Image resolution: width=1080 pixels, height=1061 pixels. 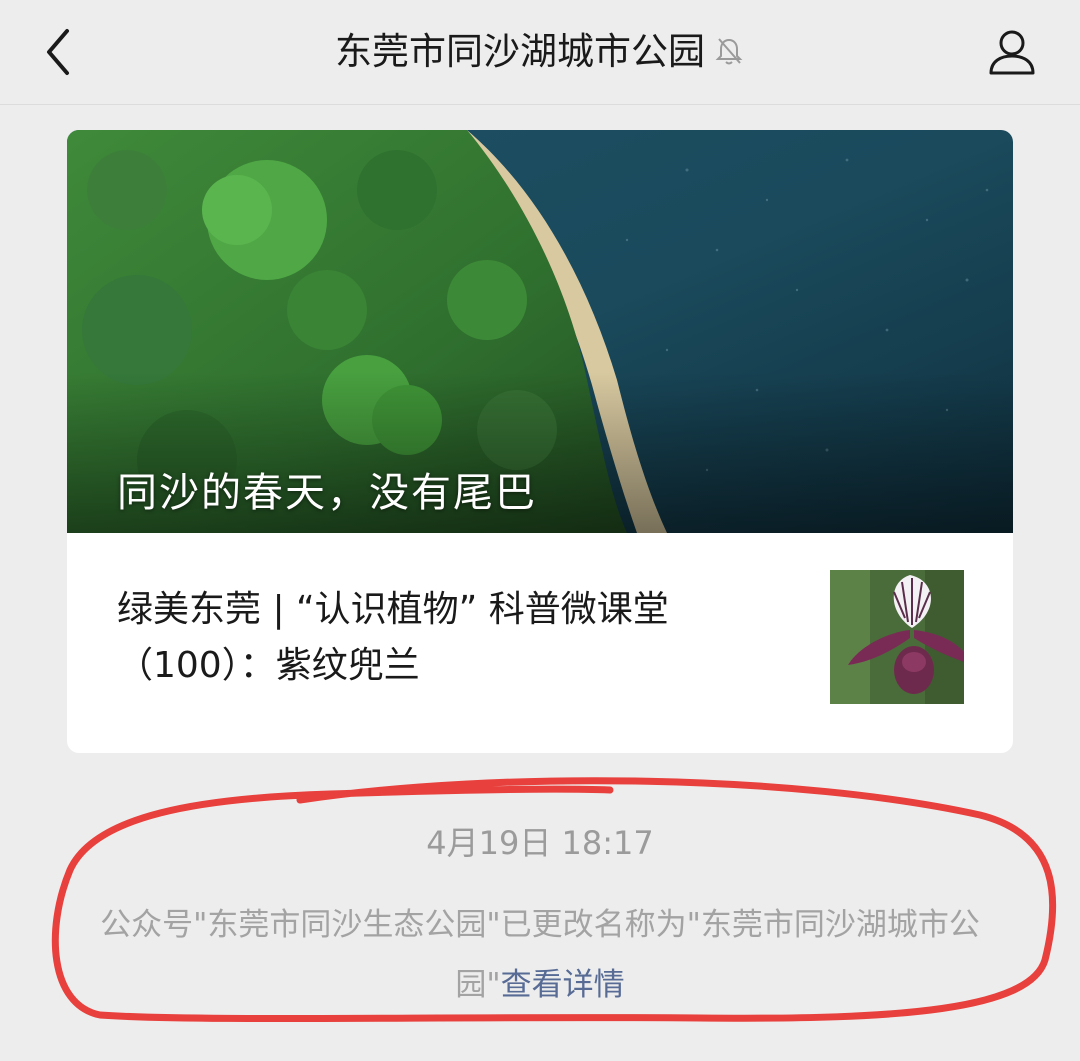 I want to click on message-timestamp: 4月19日 18:17, so click(x=540, y=843).